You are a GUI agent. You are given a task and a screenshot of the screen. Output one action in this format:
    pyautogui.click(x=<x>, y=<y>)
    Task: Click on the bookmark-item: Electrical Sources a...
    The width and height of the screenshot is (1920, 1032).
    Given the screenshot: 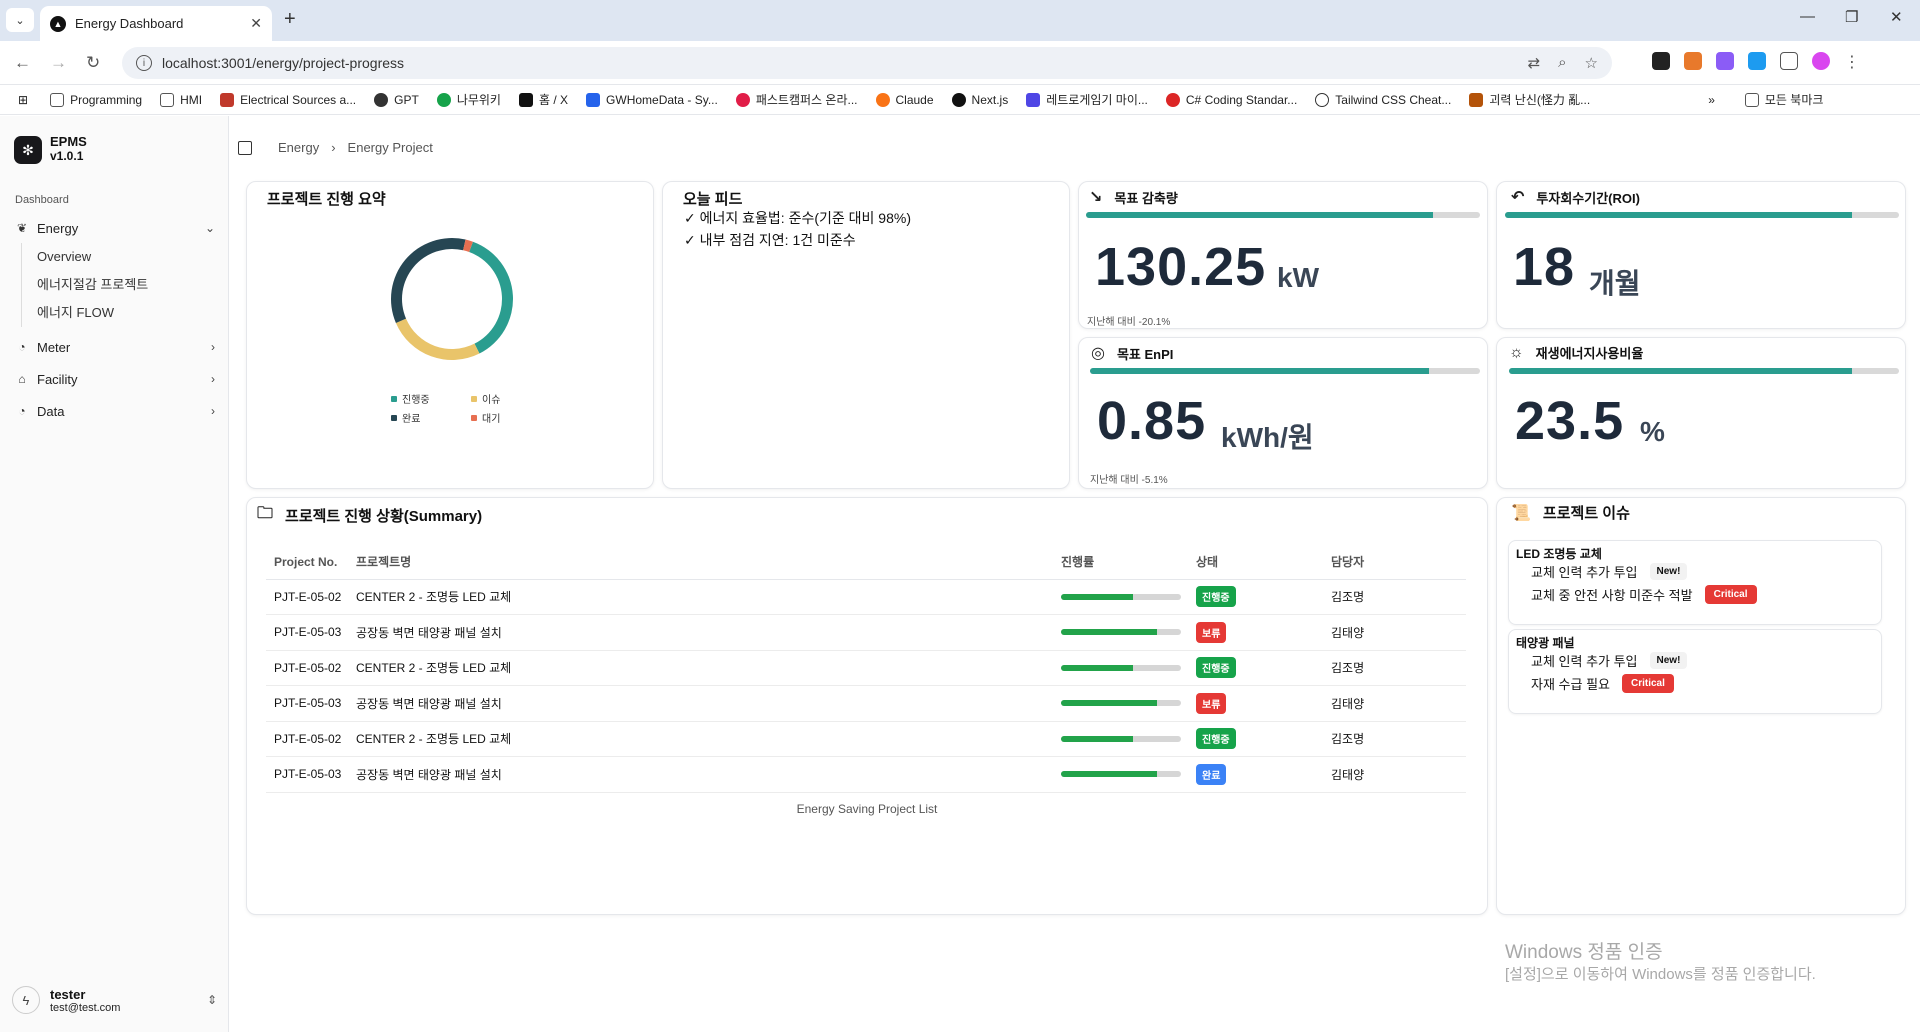 What is the action you would take?
    pyautogui.click(x=288, y=99)
    